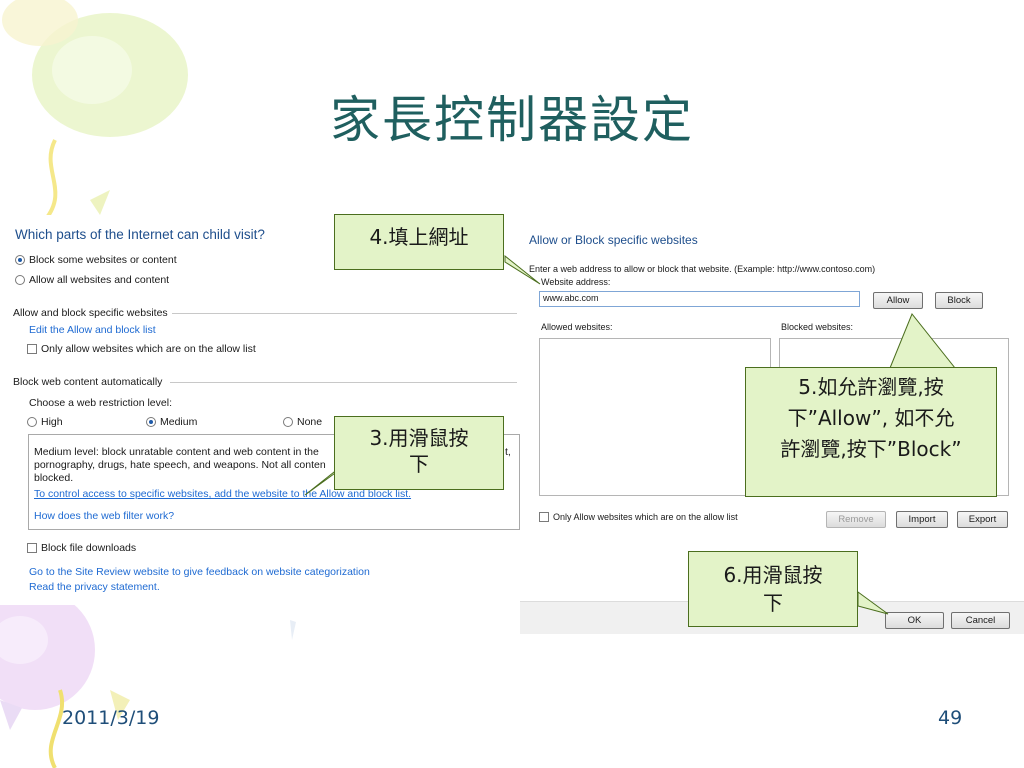  I want to click on callout-text: 3.用滑鼠按, so click(419, 438).